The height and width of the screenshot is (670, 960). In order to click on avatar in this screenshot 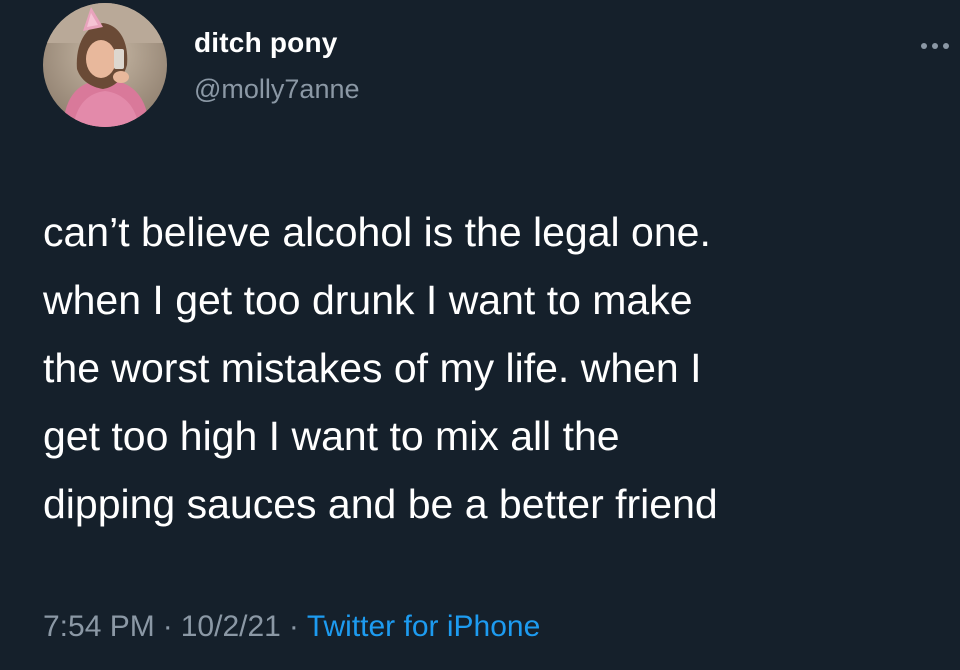, I will do `click(105, 65)`.